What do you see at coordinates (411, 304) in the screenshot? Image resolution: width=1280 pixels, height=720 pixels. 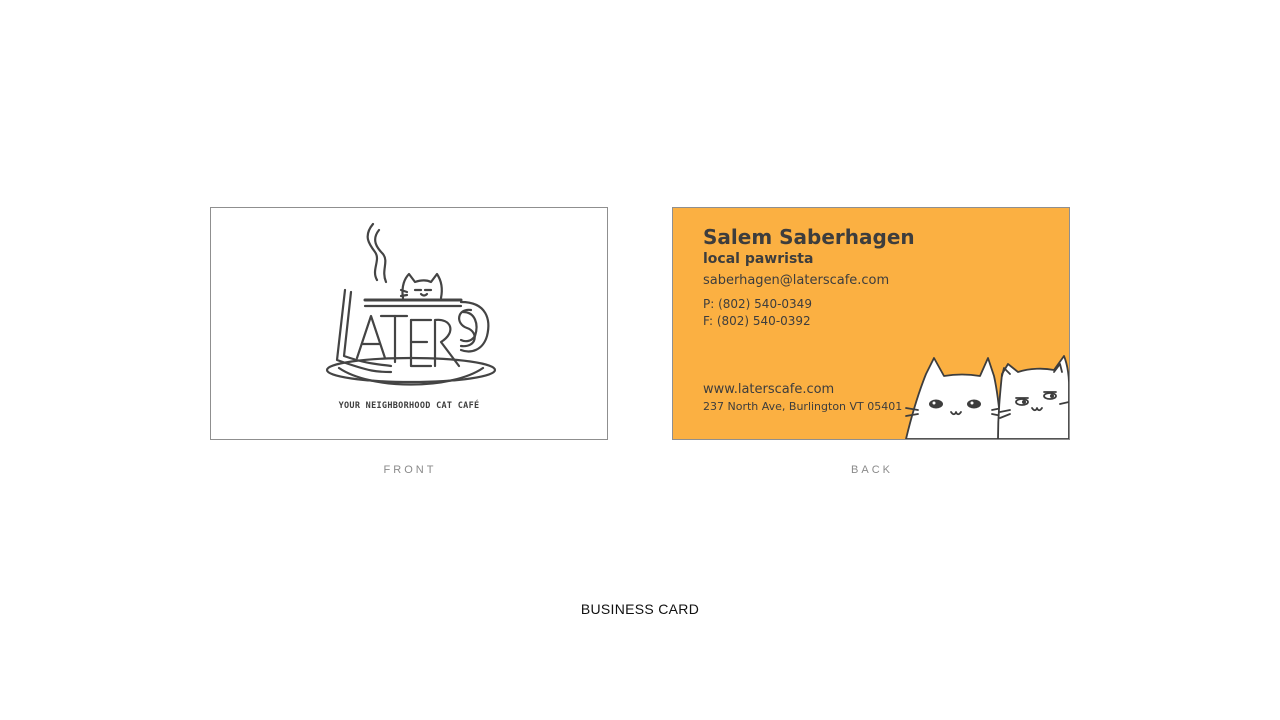 I see `laters-cat-cup-logo-icon` at bounding box center [411, 304].